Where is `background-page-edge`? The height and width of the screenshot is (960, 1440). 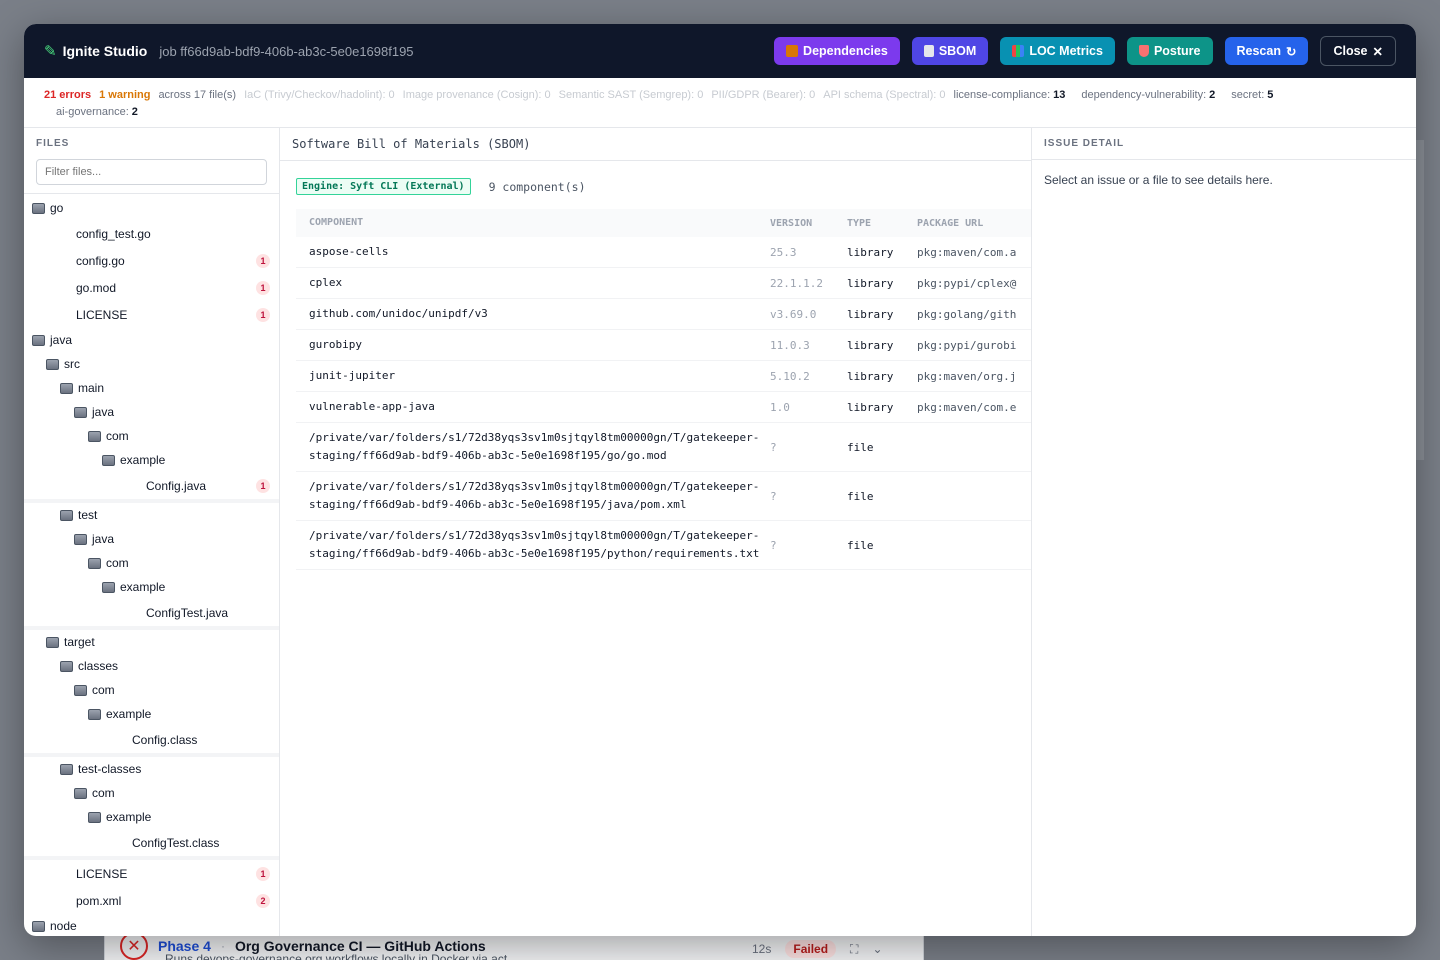 background-page-edge is located at coordinates (1420, 300).